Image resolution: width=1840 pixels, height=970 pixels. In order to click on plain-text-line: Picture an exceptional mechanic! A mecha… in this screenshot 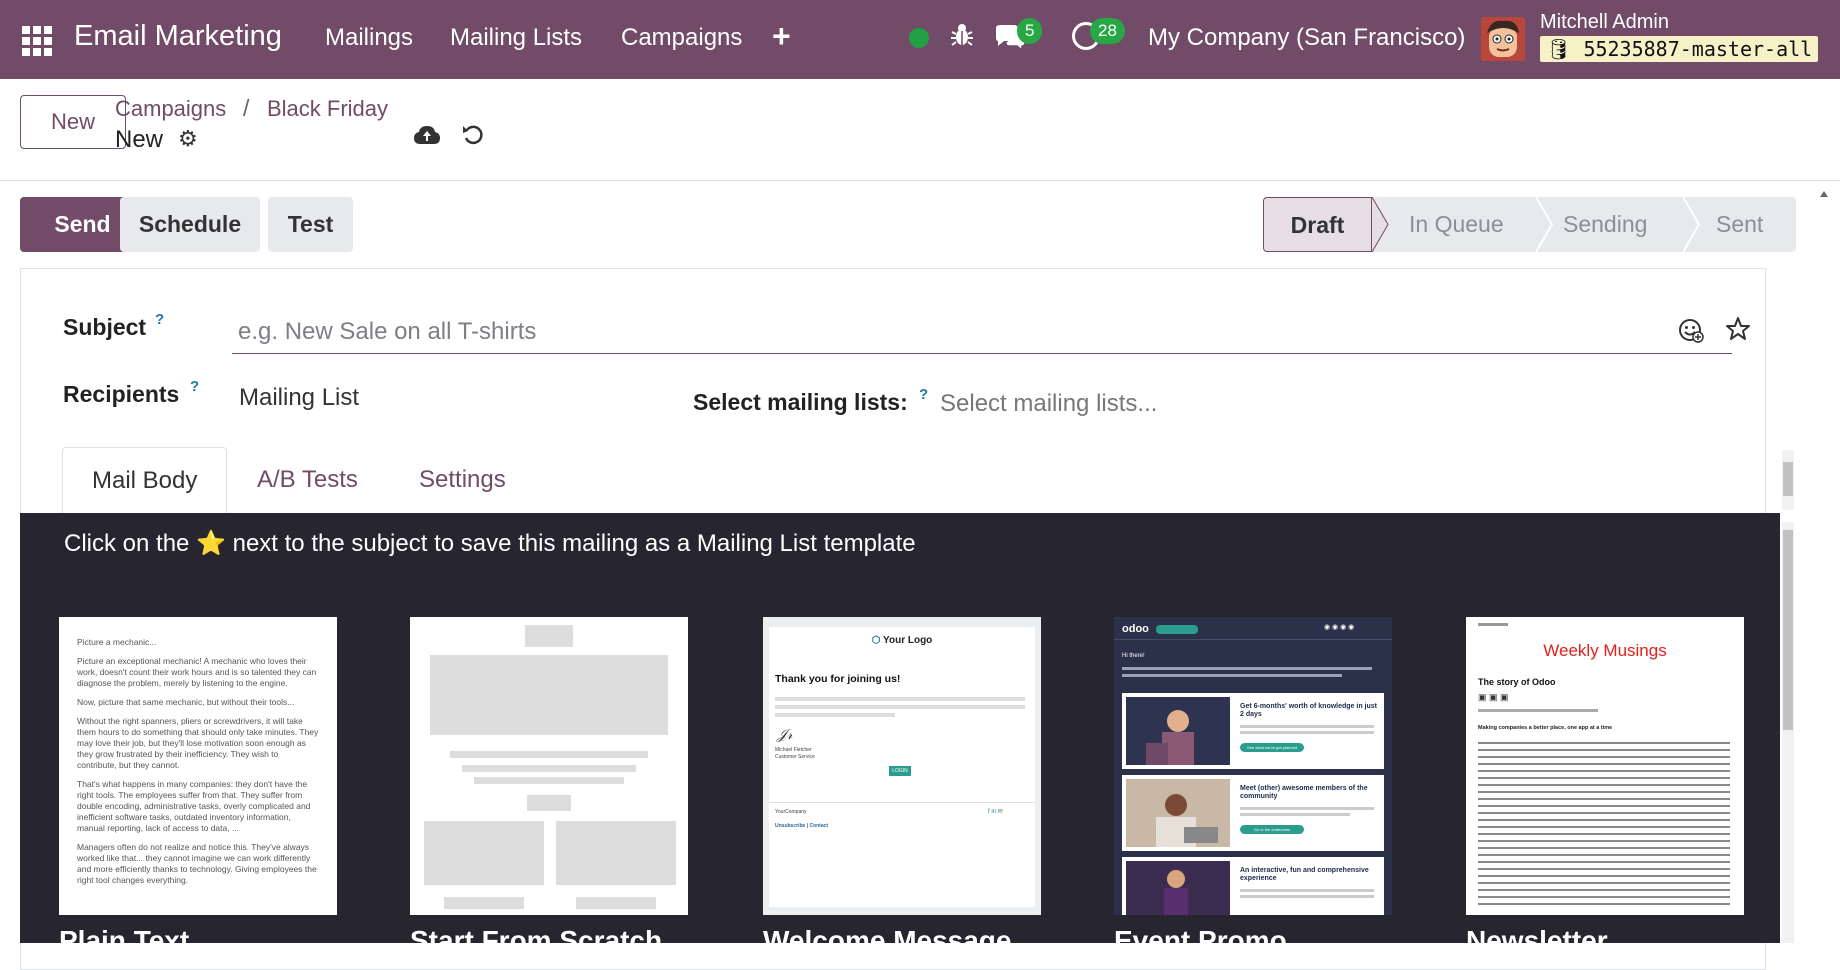, I will do `click(197, 672)`.